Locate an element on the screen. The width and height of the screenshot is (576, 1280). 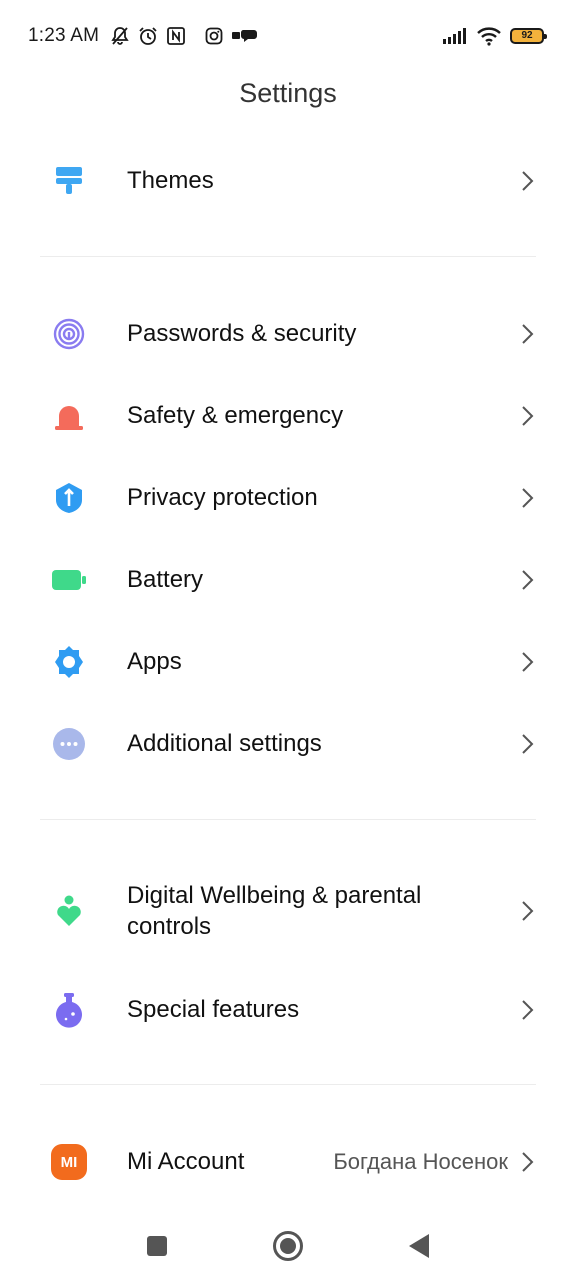
mi-logo-text: MI is located at coordinates (69, 1162).